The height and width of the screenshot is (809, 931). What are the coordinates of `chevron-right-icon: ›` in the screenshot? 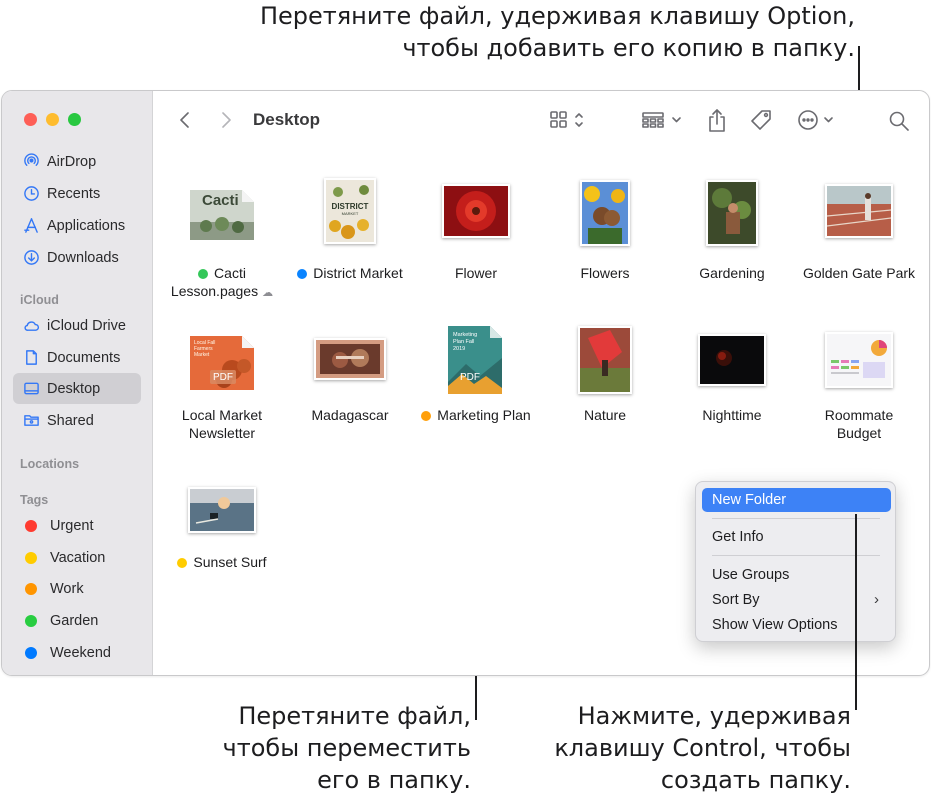 It's located at (876, 599).